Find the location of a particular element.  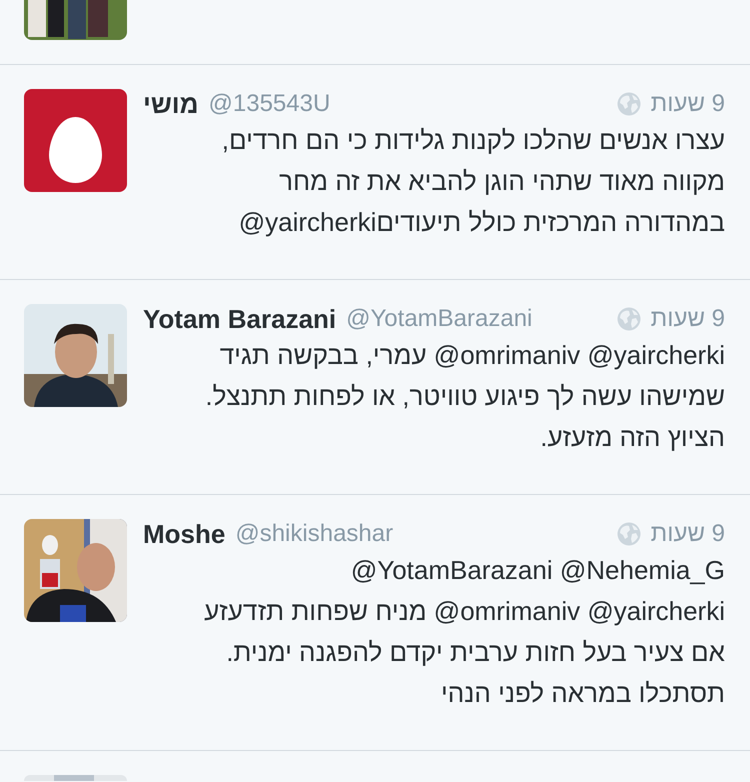

user-name: Moshe is located at coordinates (184, 534).